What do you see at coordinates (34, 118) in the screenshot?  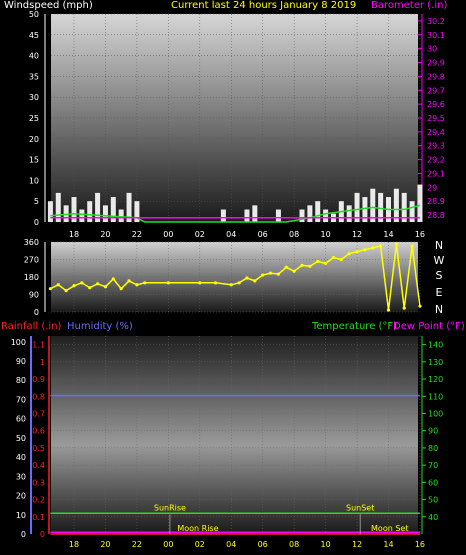 I see `wind-y-tick-label: 25` at bounding box center [34, 118].